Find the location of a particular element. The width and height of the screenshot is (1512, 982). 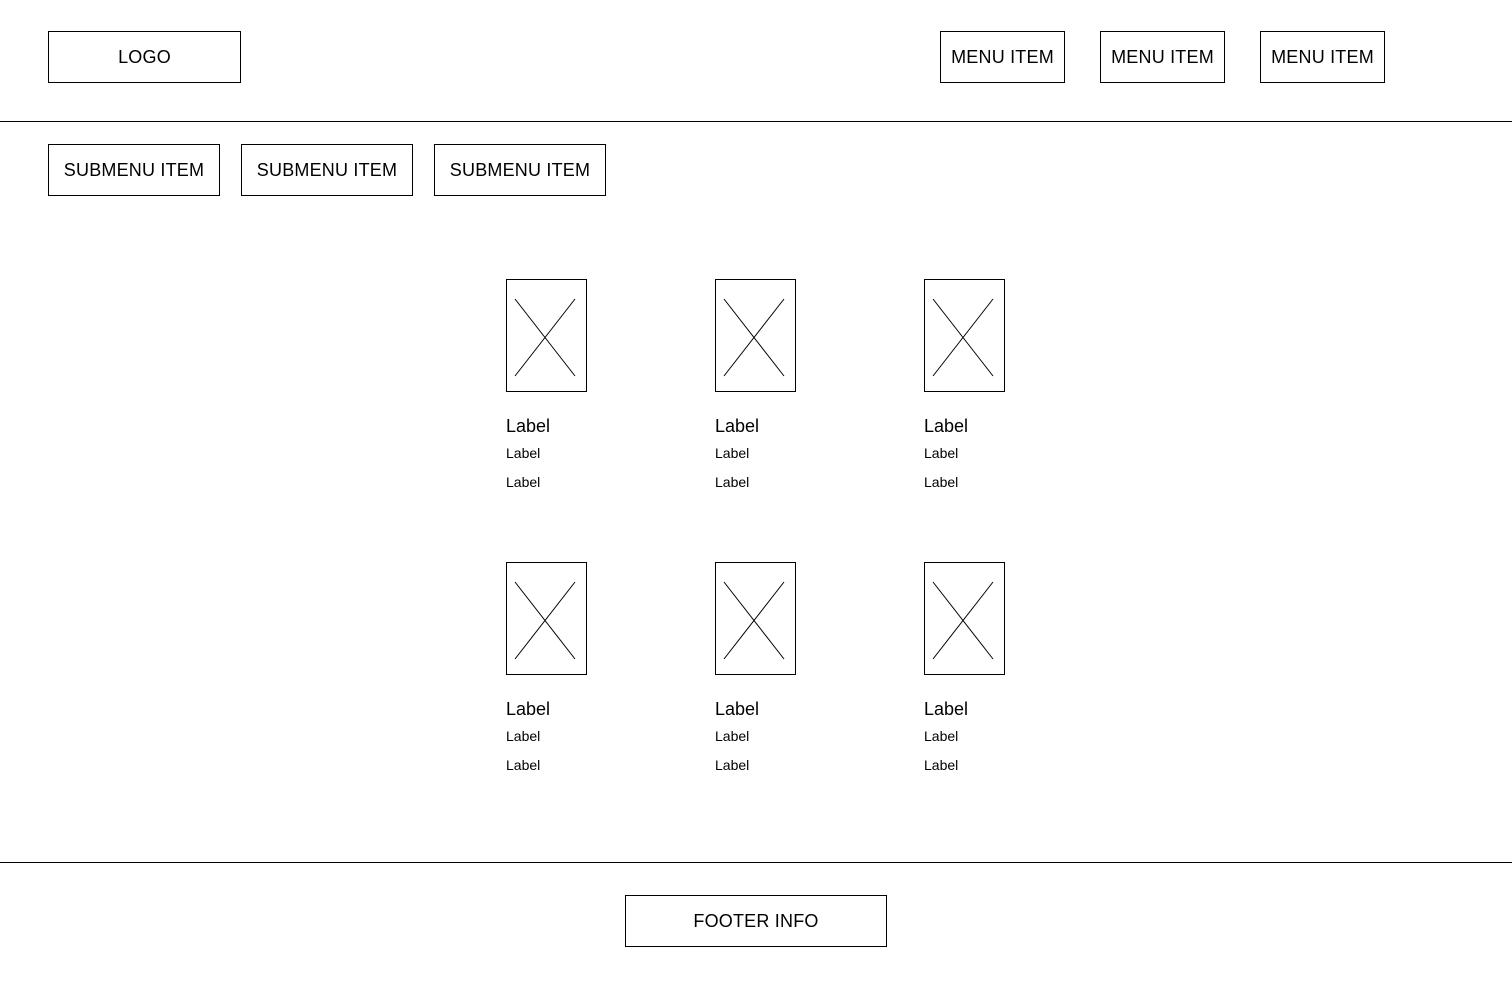

footer-divider is located at coordinates (756, 862).